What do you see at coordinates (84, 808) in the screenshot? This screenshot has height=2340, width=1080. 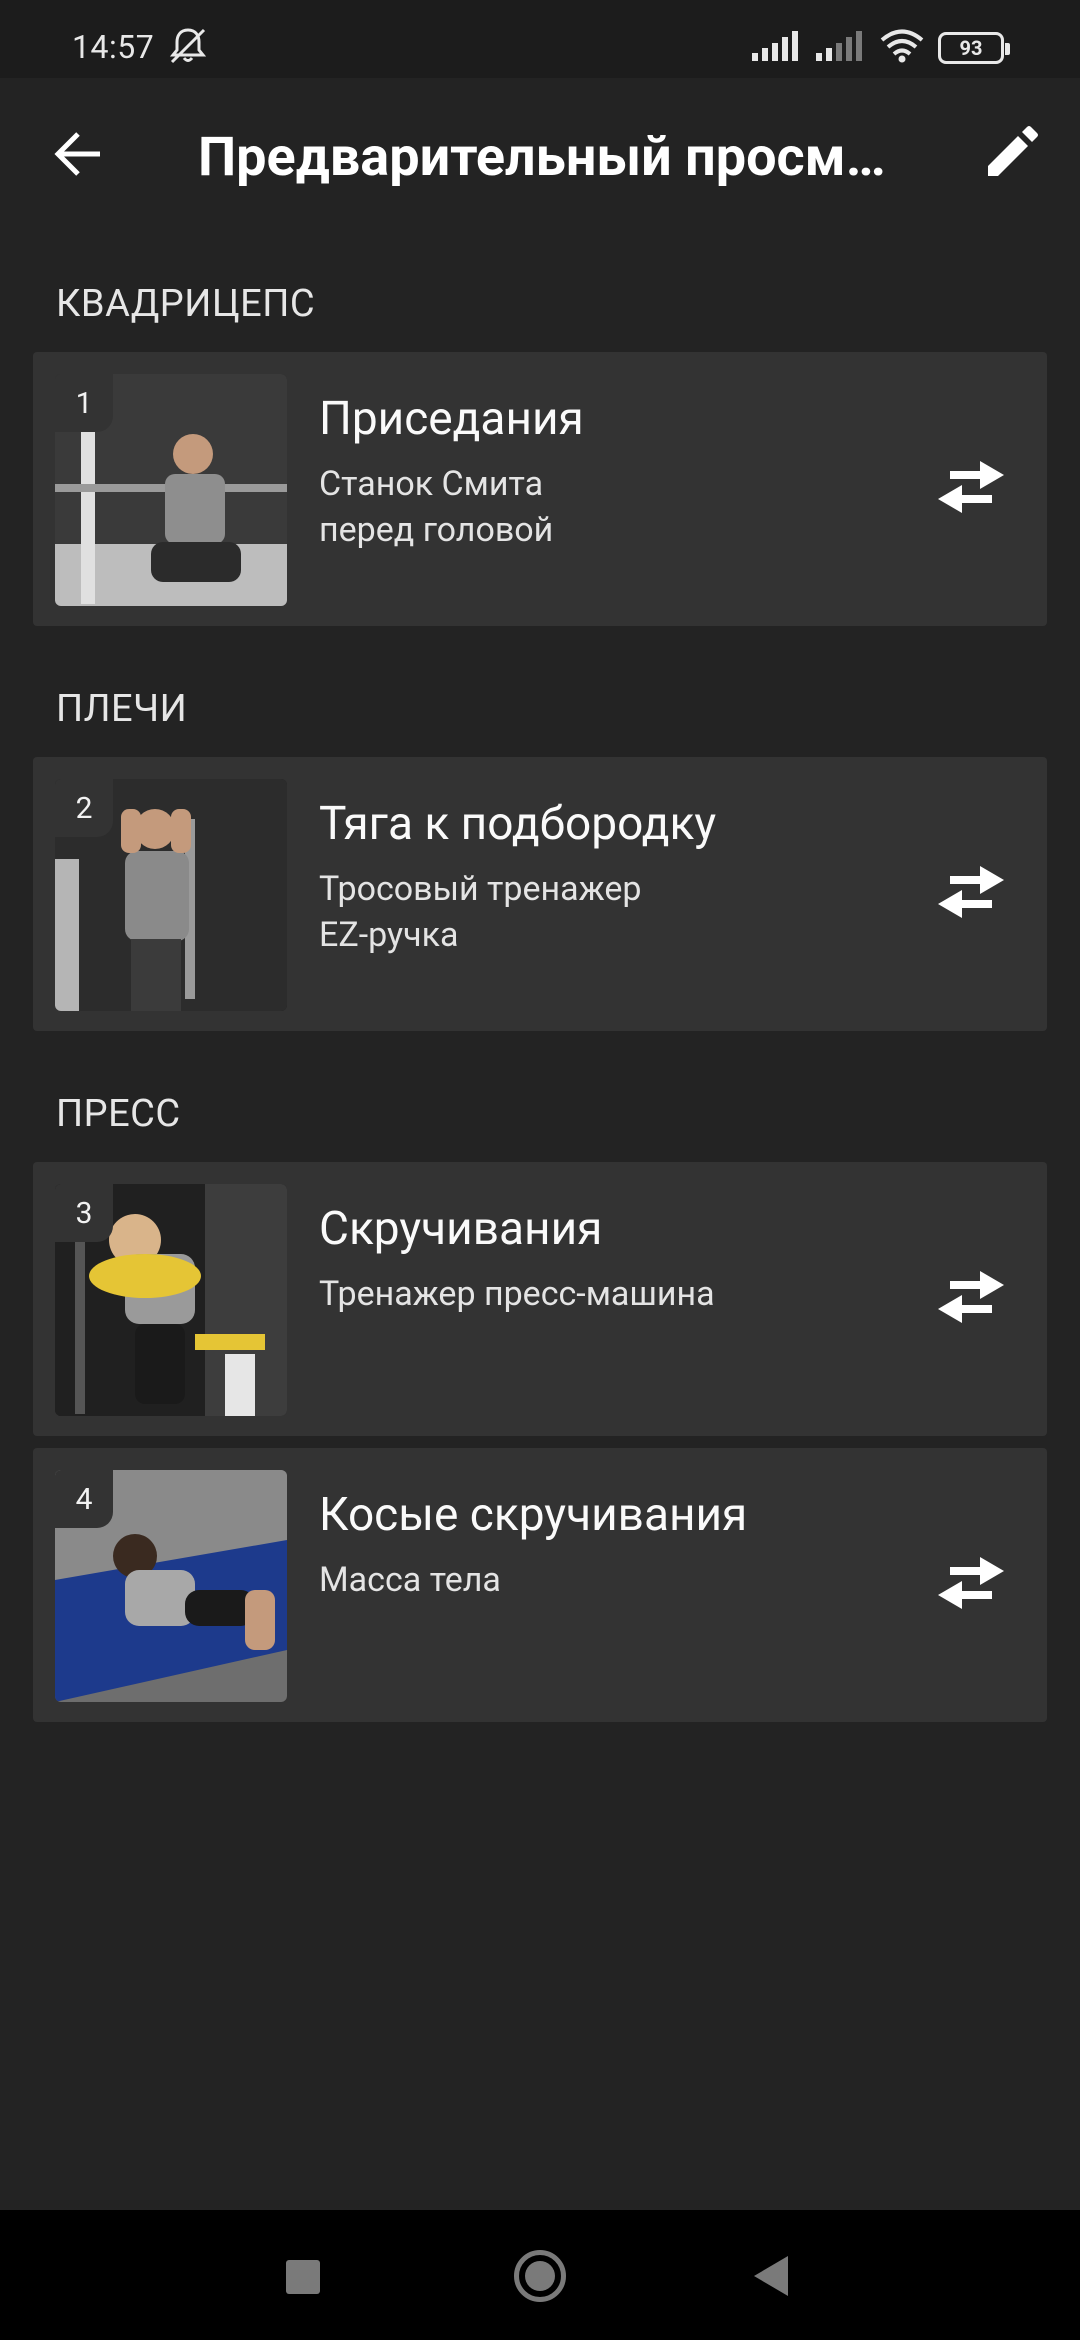 I see `exercise-number: 2` at bounding box center [84, 808].